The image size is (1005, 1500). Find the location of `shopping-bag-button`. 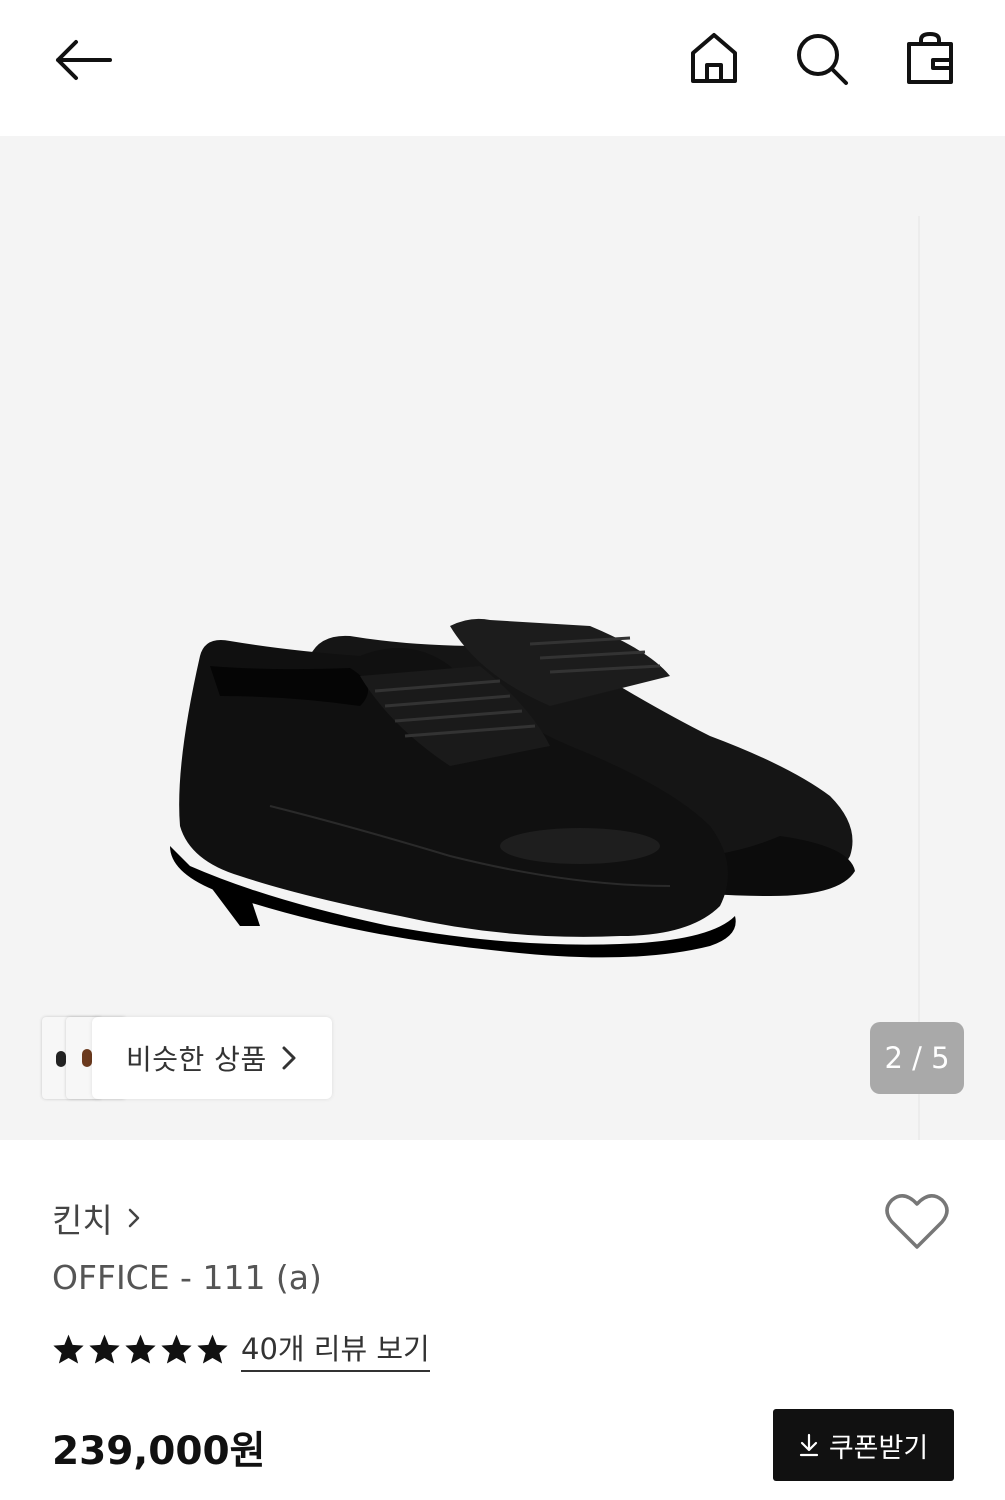

shopping-bag-button is located at coordinates (930, 58).